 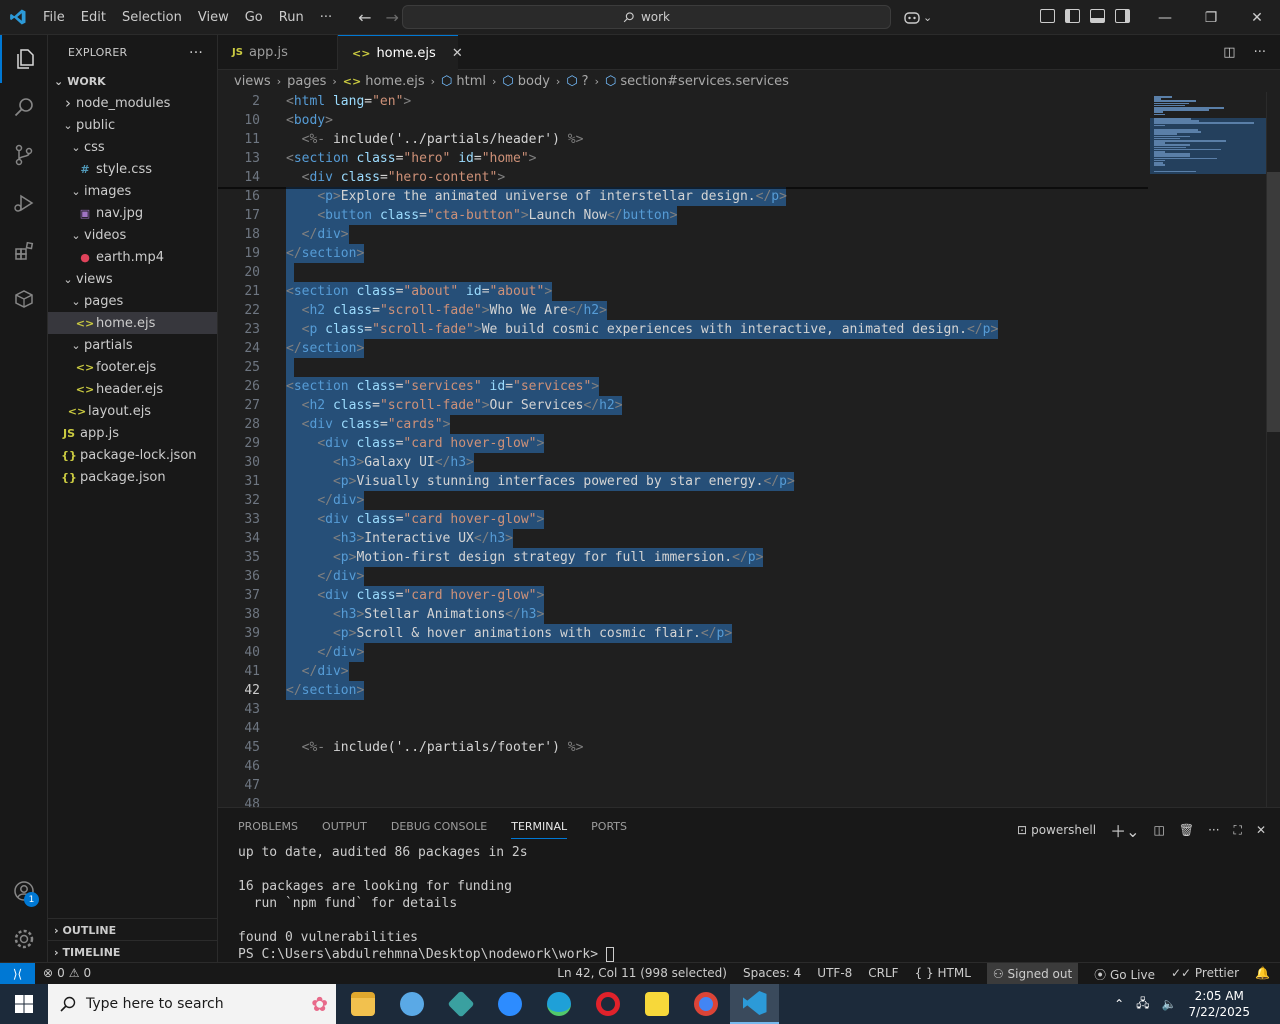 What do you see at coordinates (534, 81) in the screenshot?
I see `breadcrumb-item: body` at bounding box center [534, 81].